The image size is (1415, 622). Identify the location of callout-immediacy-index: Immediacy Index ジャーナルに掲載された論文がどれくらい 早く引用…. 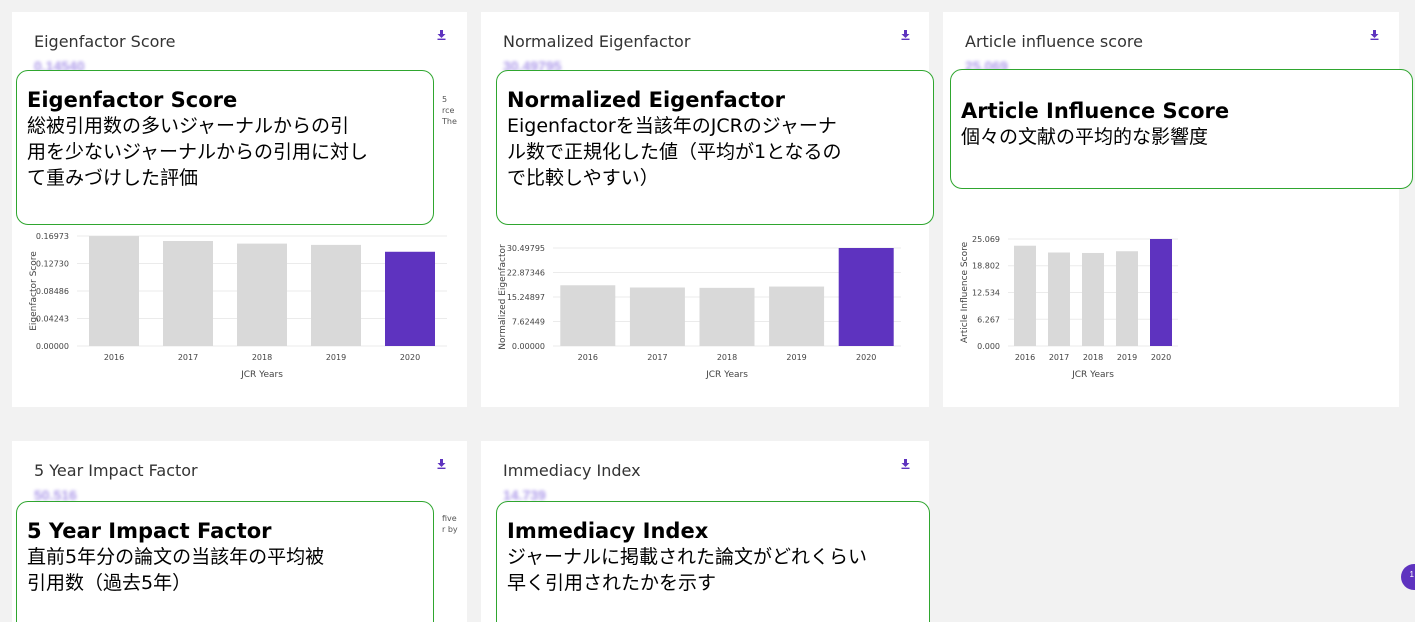
(713, 561).